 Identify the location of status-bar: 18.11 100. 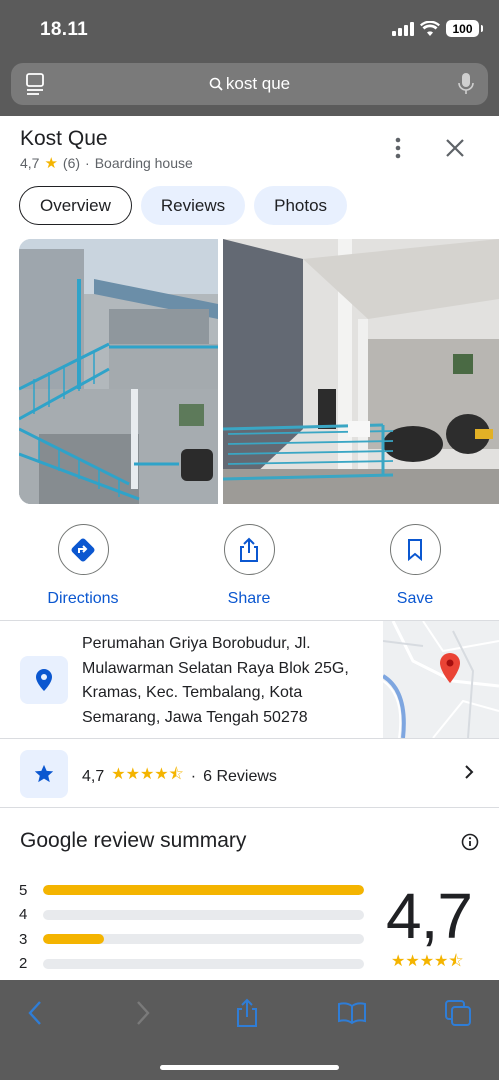
(249, 29).